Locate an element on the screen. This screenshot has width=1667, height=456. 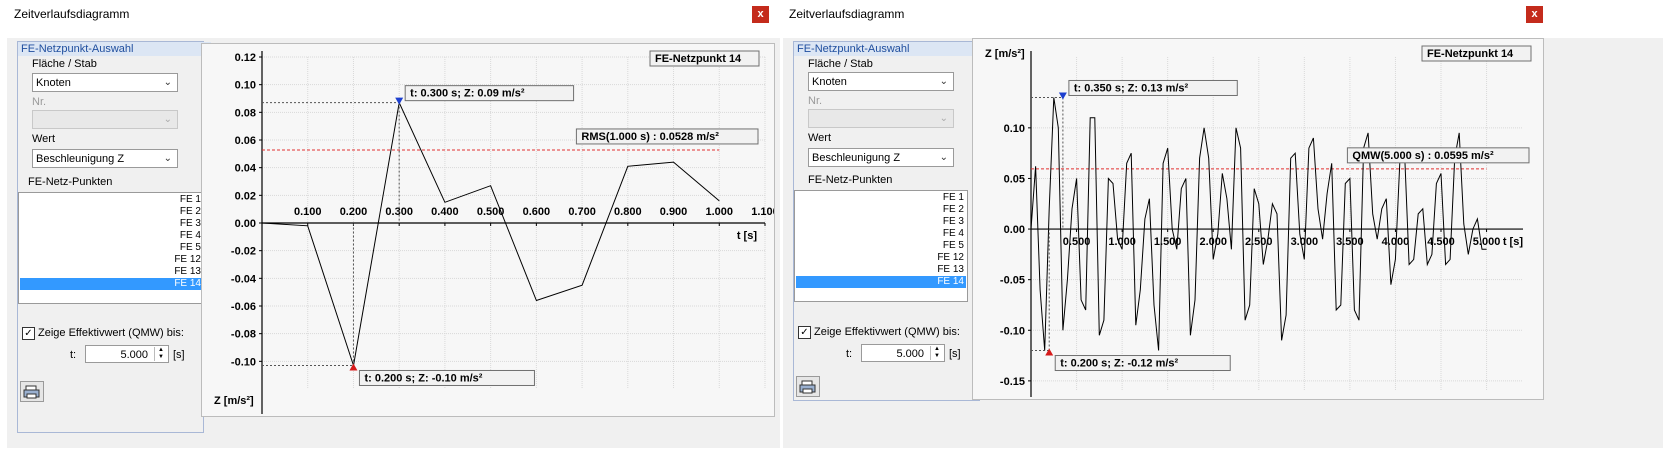
x-tick-label: 0.200 is located at coordinates (354, 212).